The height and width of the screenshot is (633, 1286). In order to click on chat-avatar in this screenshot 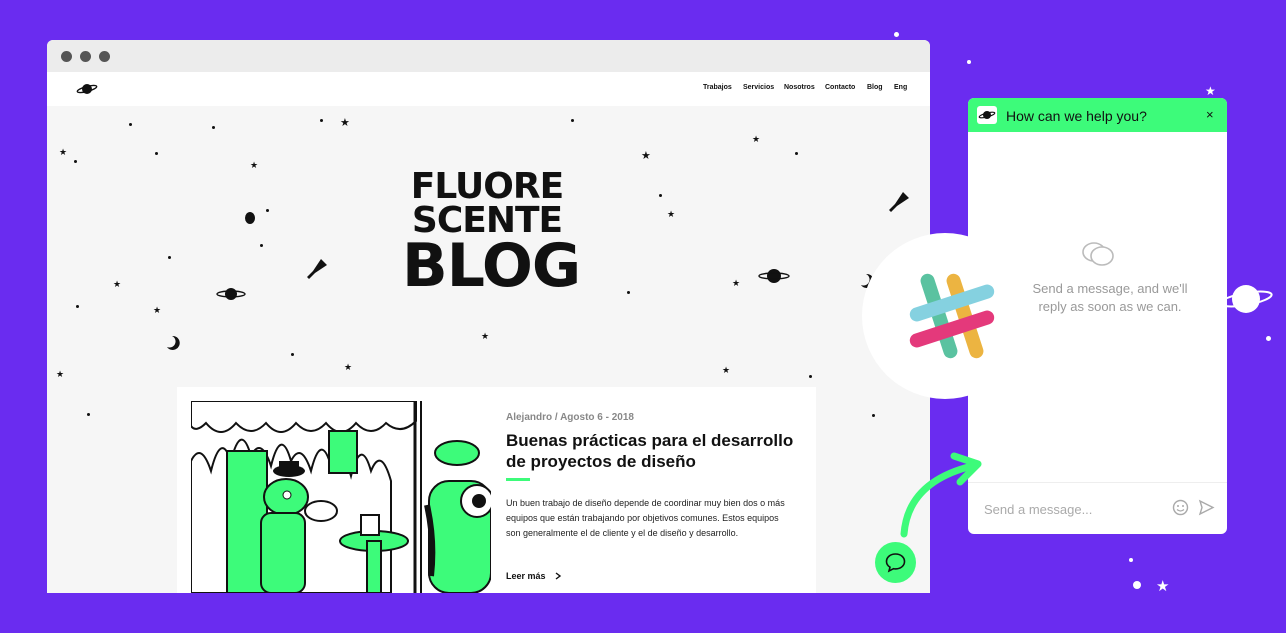, I will do `click(987, 115)`.